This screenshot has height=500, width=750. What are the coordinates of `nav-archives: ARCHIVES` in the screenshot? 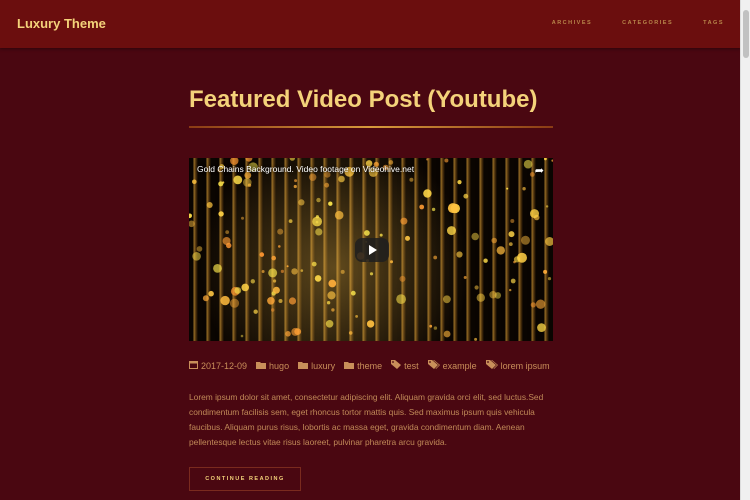 It's located at (572, 23).